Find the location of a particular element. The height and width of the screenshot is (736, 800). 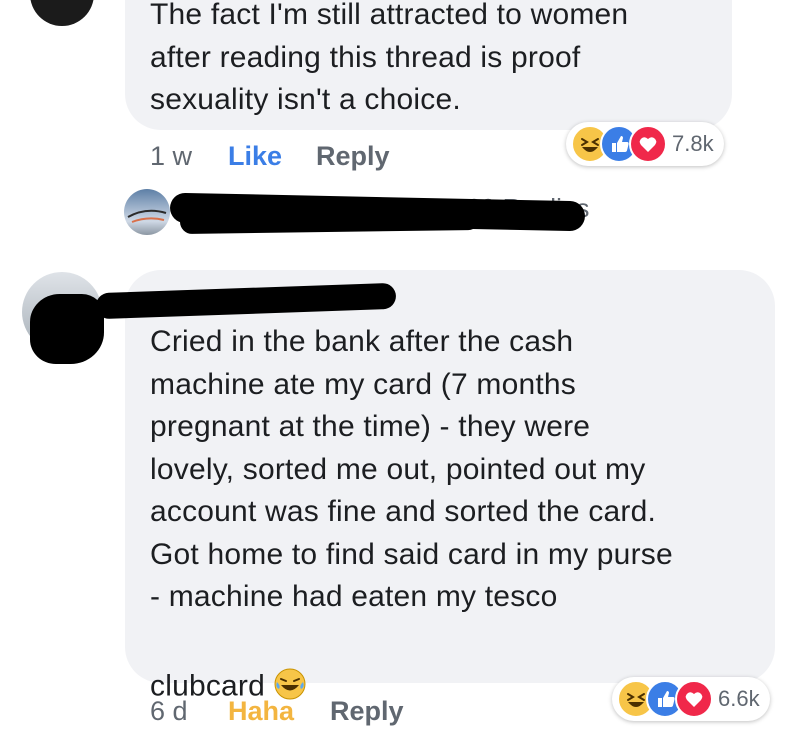

comment-timestamp: 1 w is located at coordinates (171, 156).